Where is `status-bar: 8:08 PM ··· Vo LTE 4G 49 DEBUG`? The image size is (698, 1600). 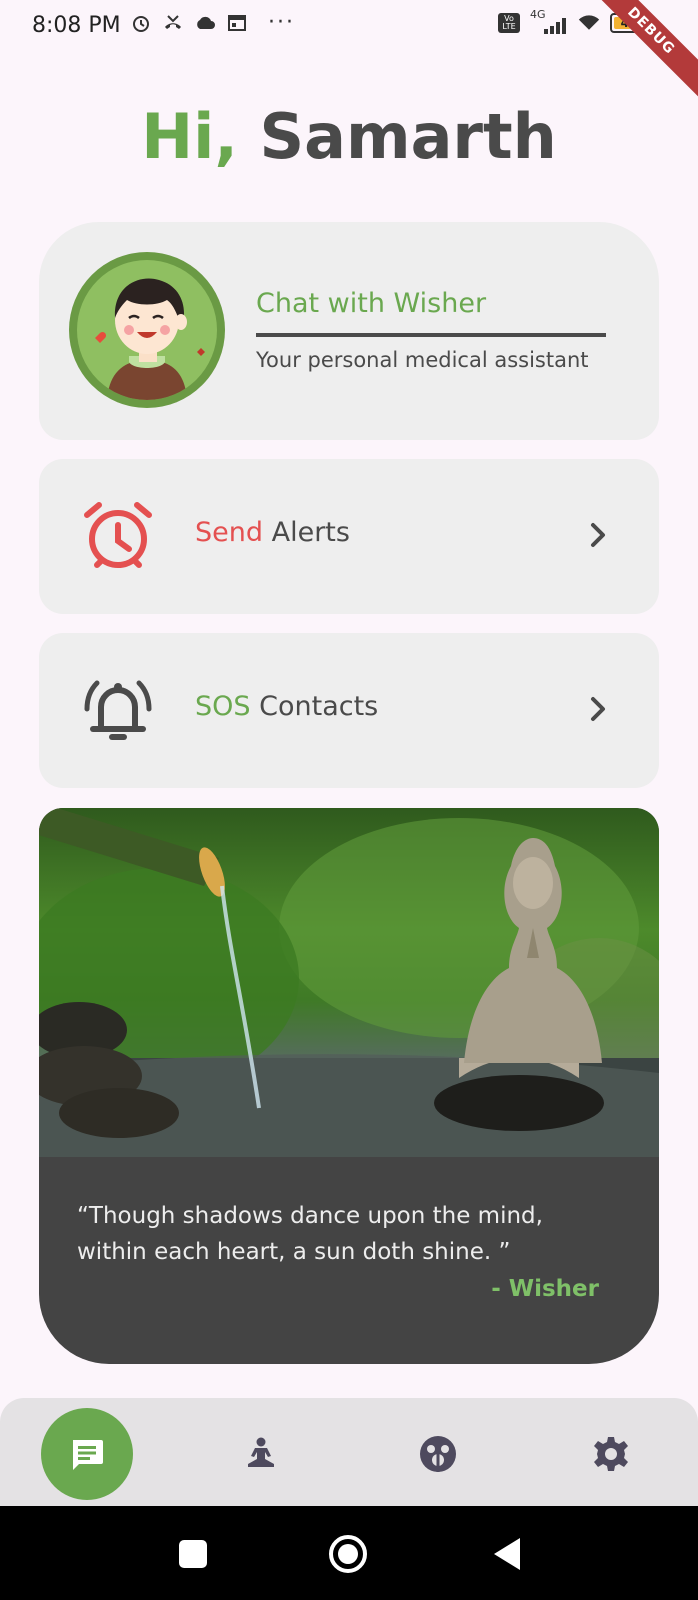 status-bar: 8:08 PM ··· Vo LTE 4G 49 DEBUG is located at coordinates (349, 50).